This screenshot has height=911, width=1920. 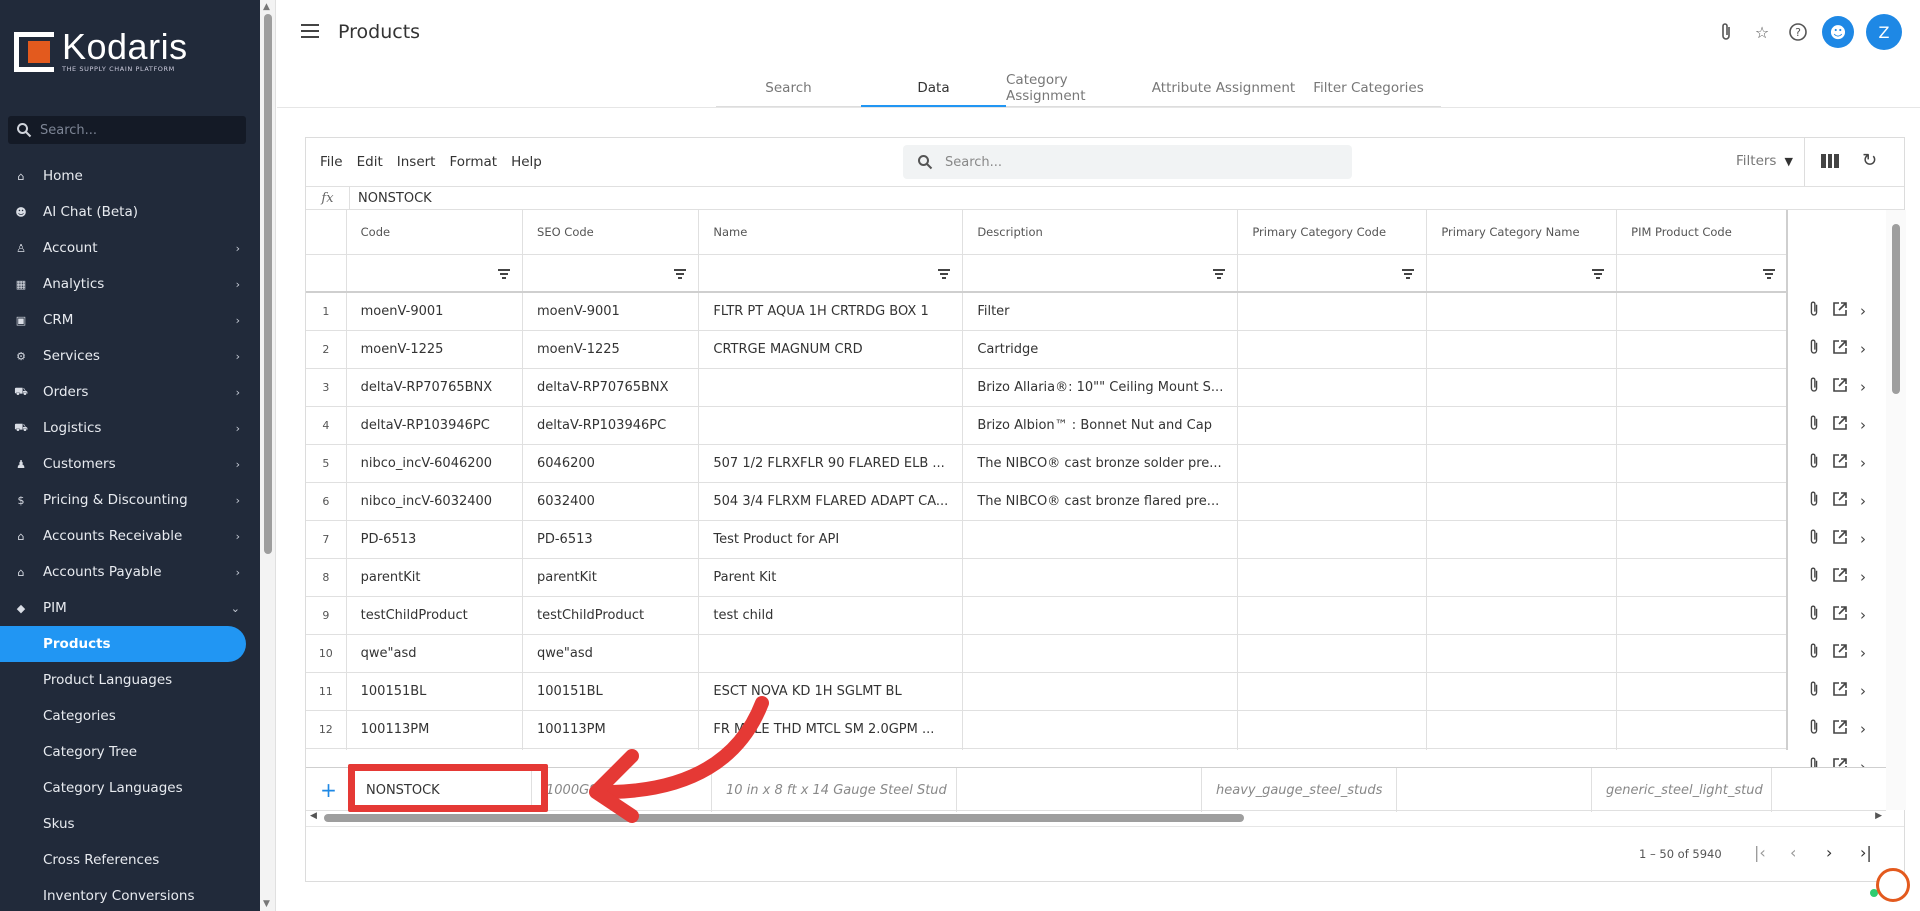 What do you see at coordinates (526, 162) in the screenshot?
I see `menu-help: Help` at bounding box center [526, 162].